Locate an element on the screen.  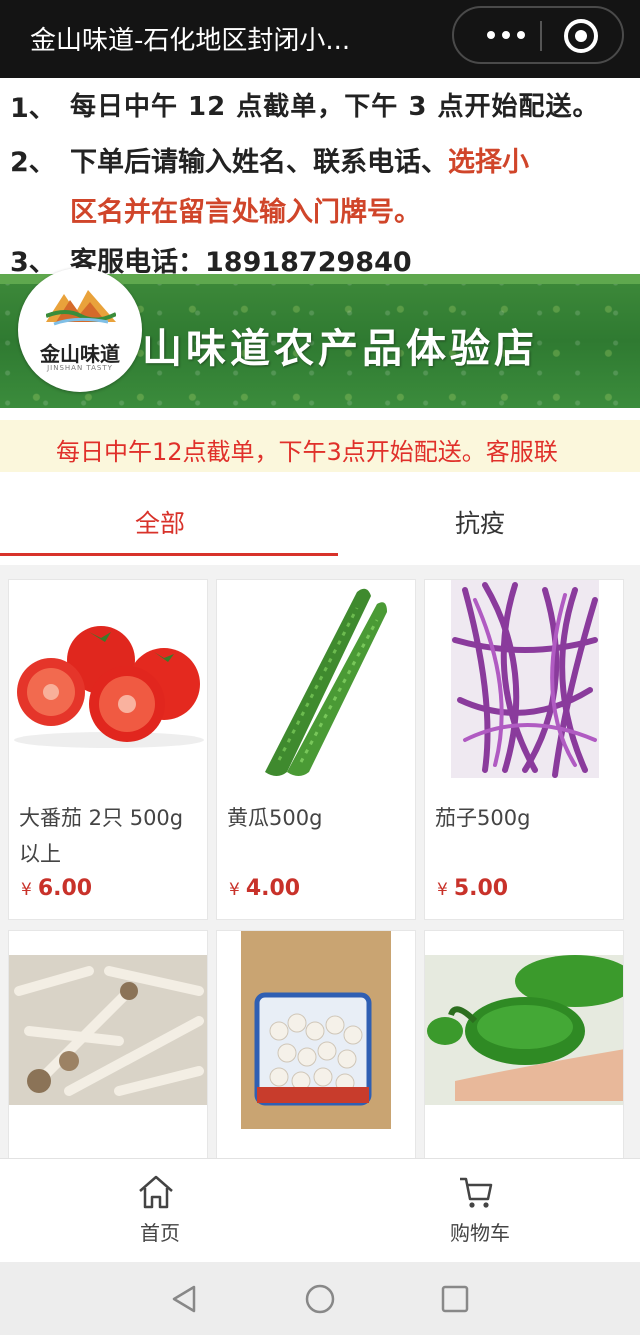
home-icon is located at coordinates (156, 1192).